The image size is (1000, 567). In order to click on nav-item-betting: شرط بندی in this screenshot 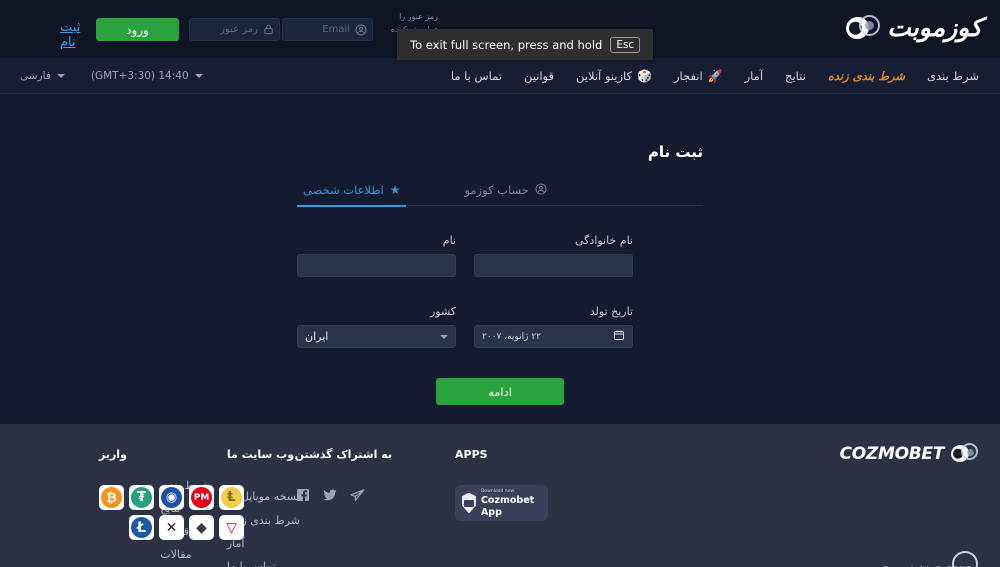, I will do `click(953, 76)`.